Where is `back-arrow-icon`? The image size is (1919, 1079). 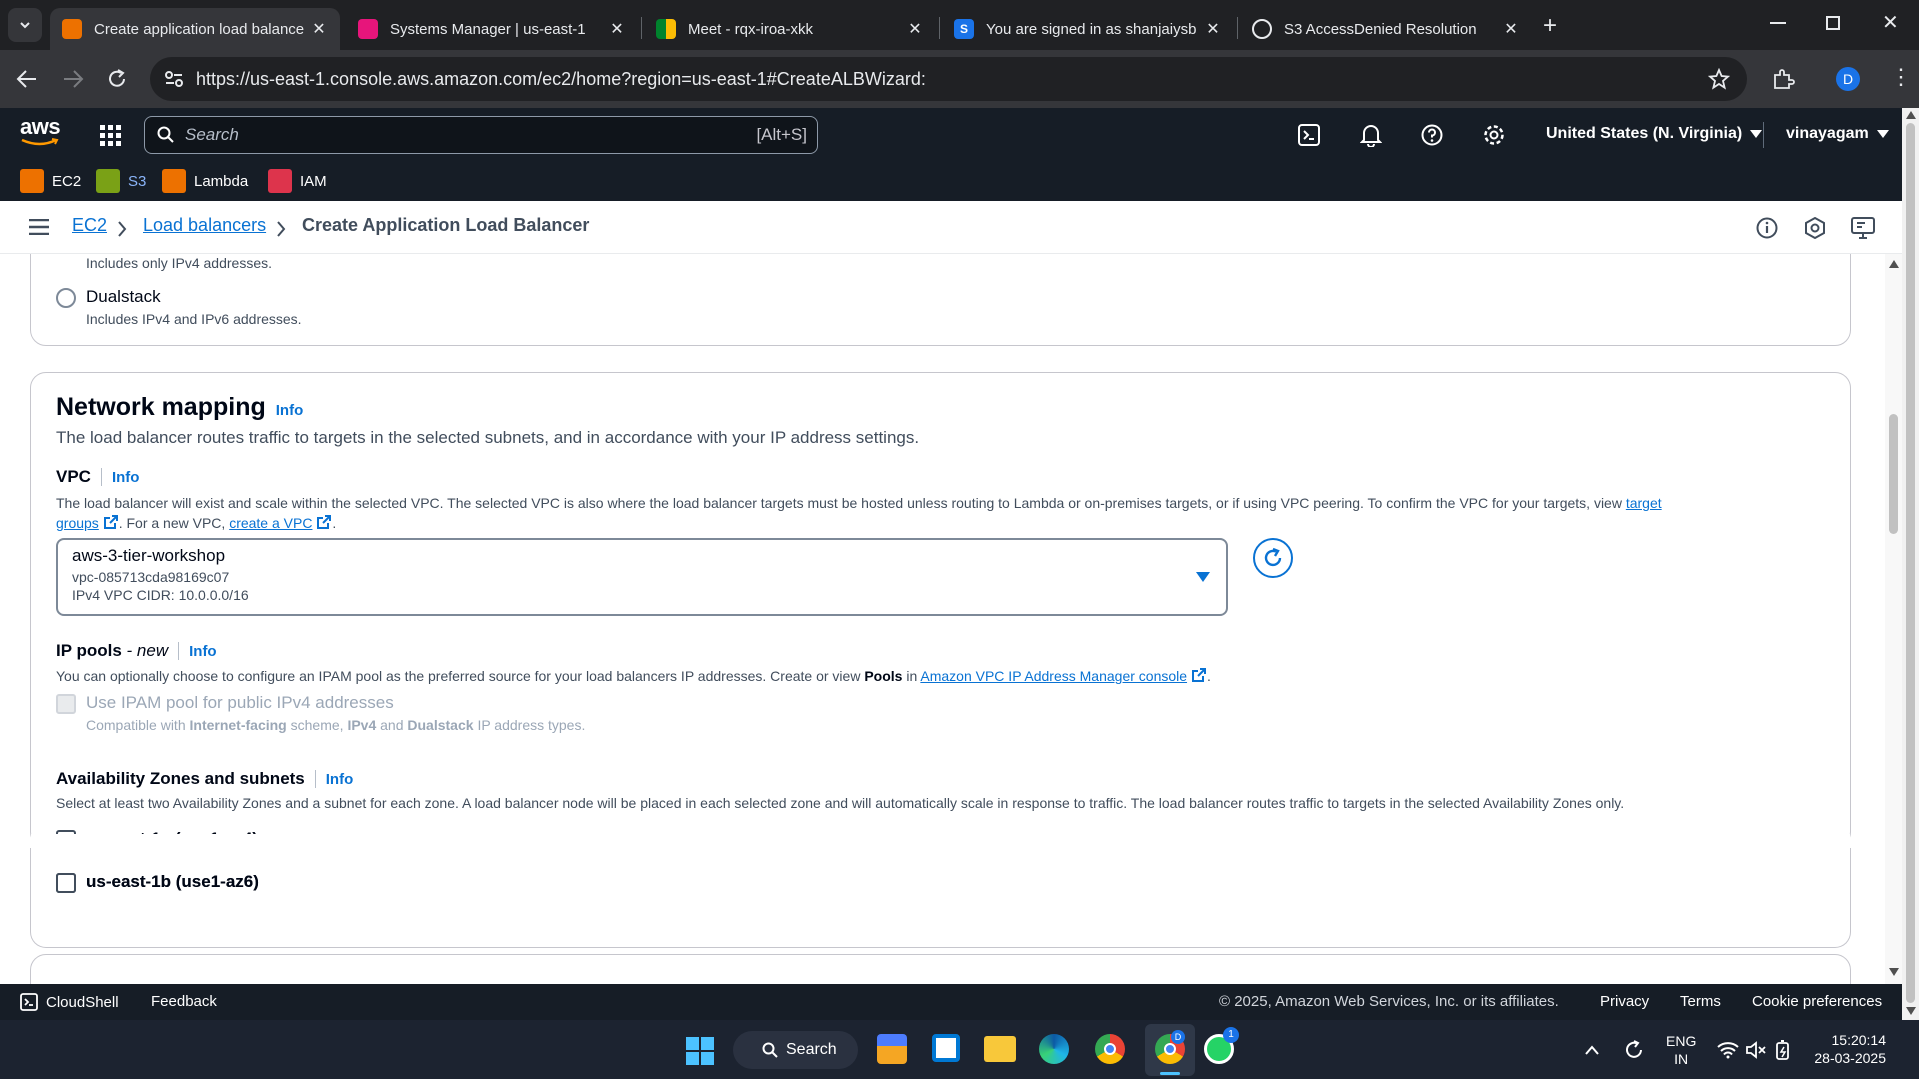 back-arrow-icon is located at coordinates (27, 79).